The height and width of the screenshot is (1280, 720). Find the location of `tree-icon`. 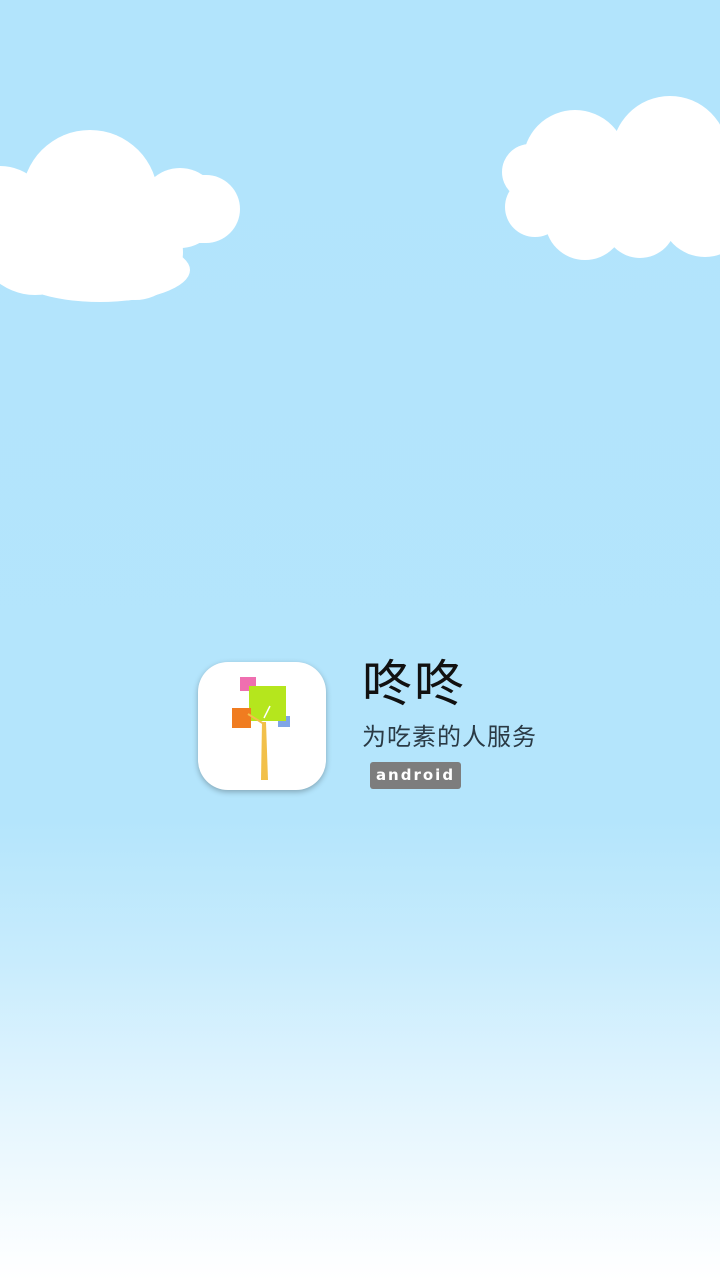

tree-icon is located at coordinates (261, 728).